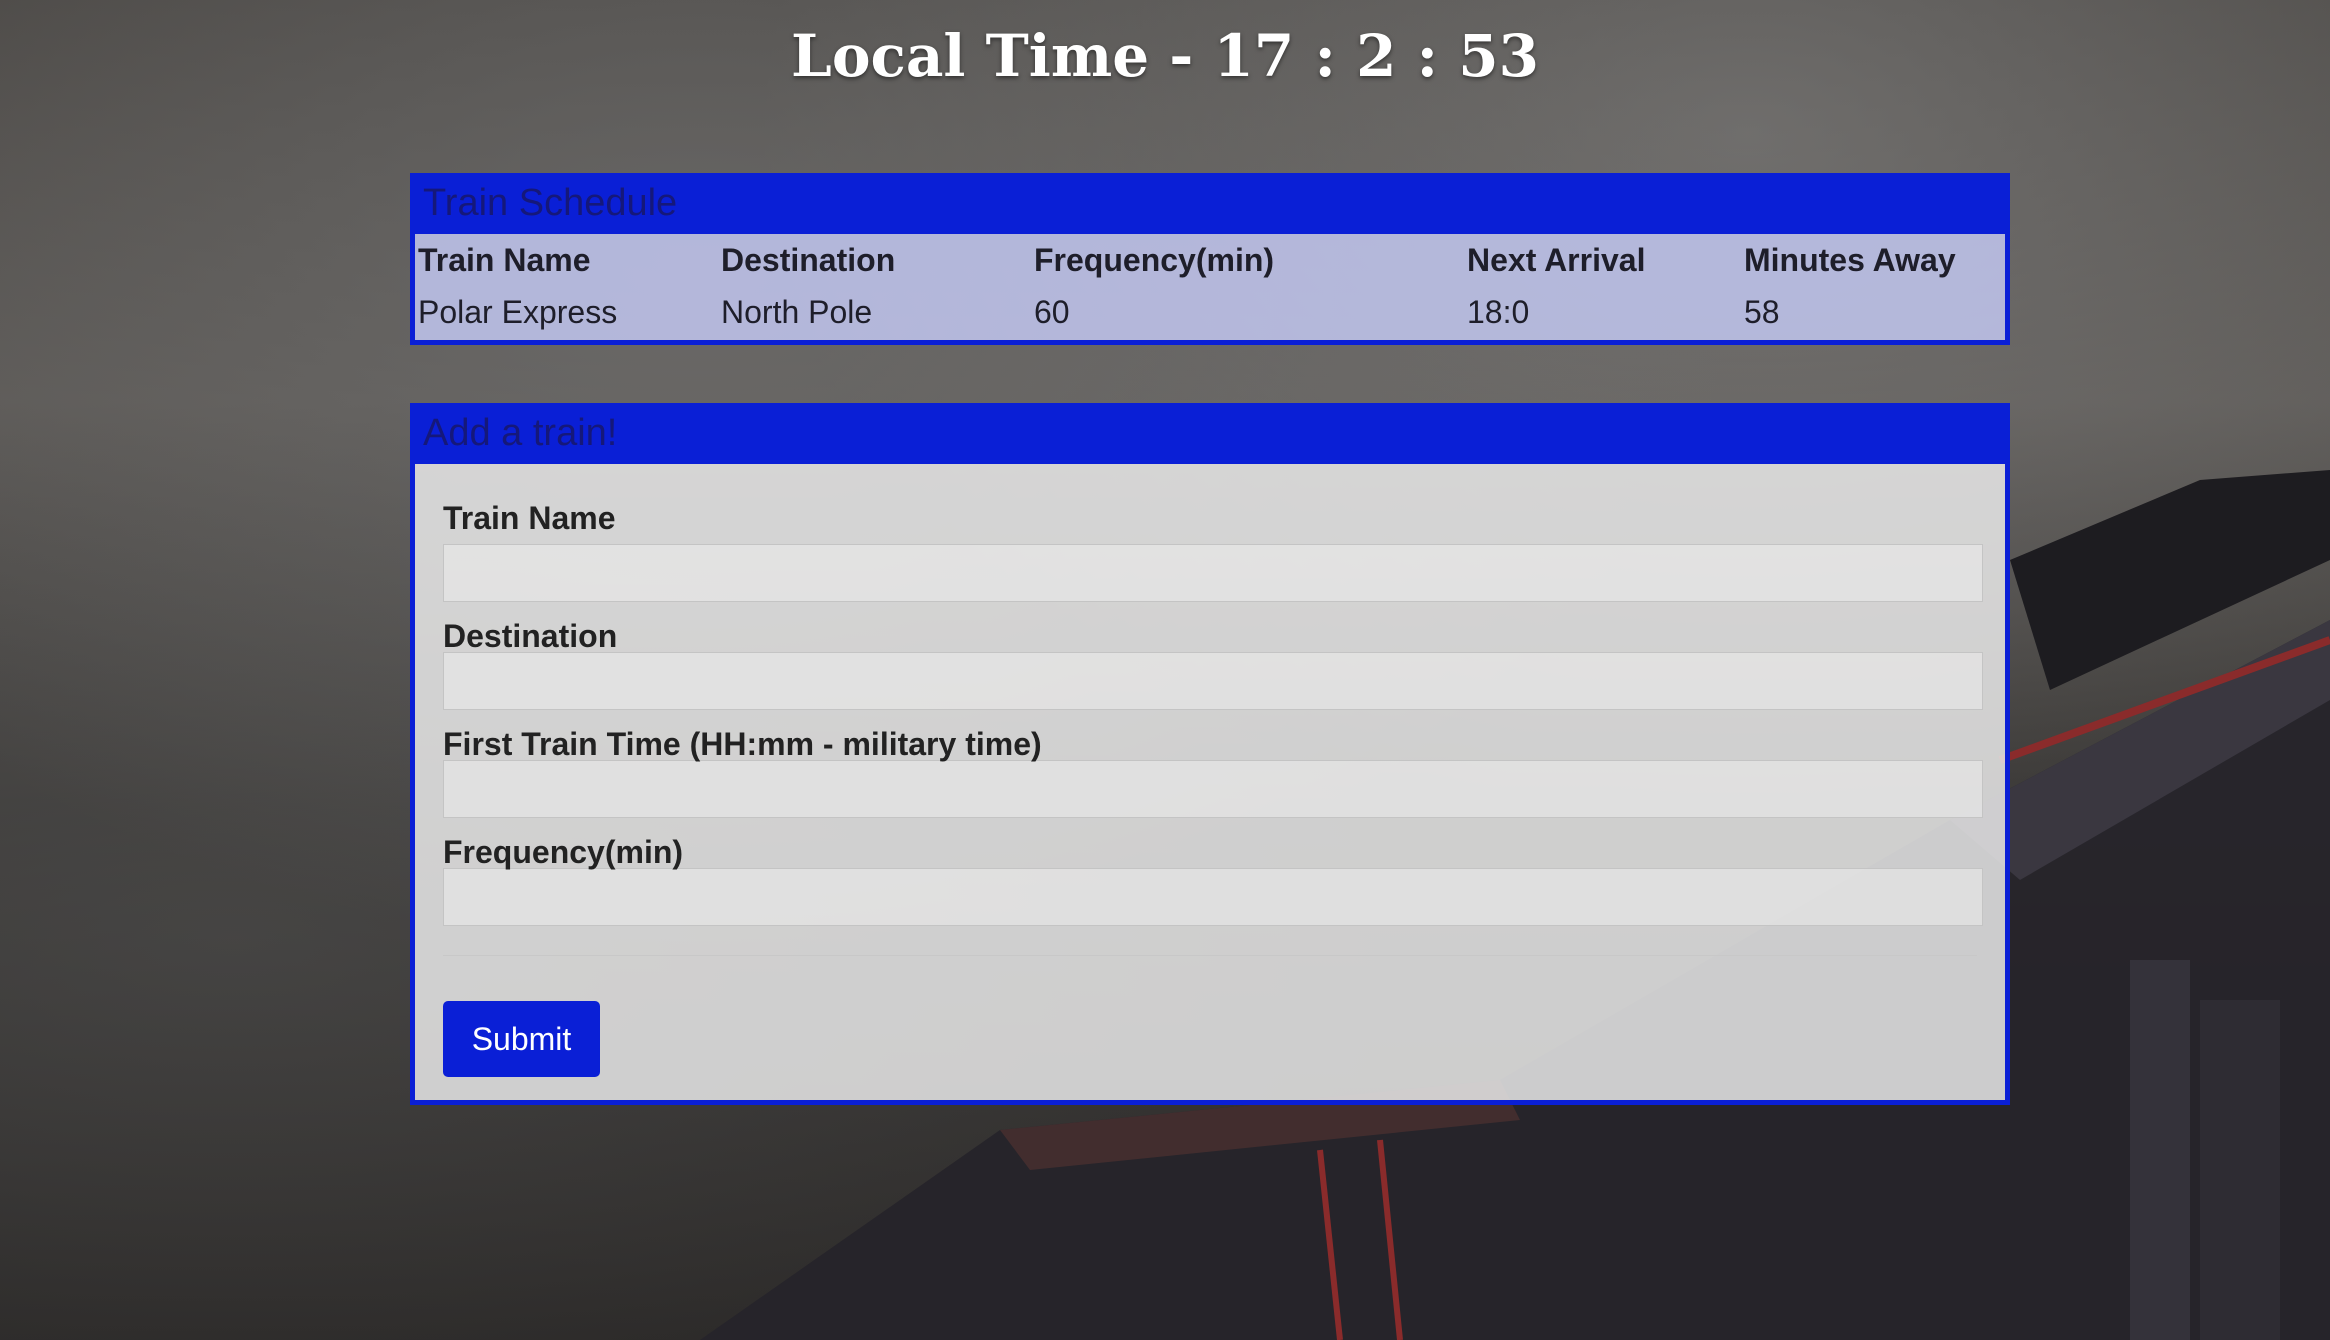  Describe the element at coordinates (1213, 789) in the screenshot. I see `first-train-time-input` at that location.